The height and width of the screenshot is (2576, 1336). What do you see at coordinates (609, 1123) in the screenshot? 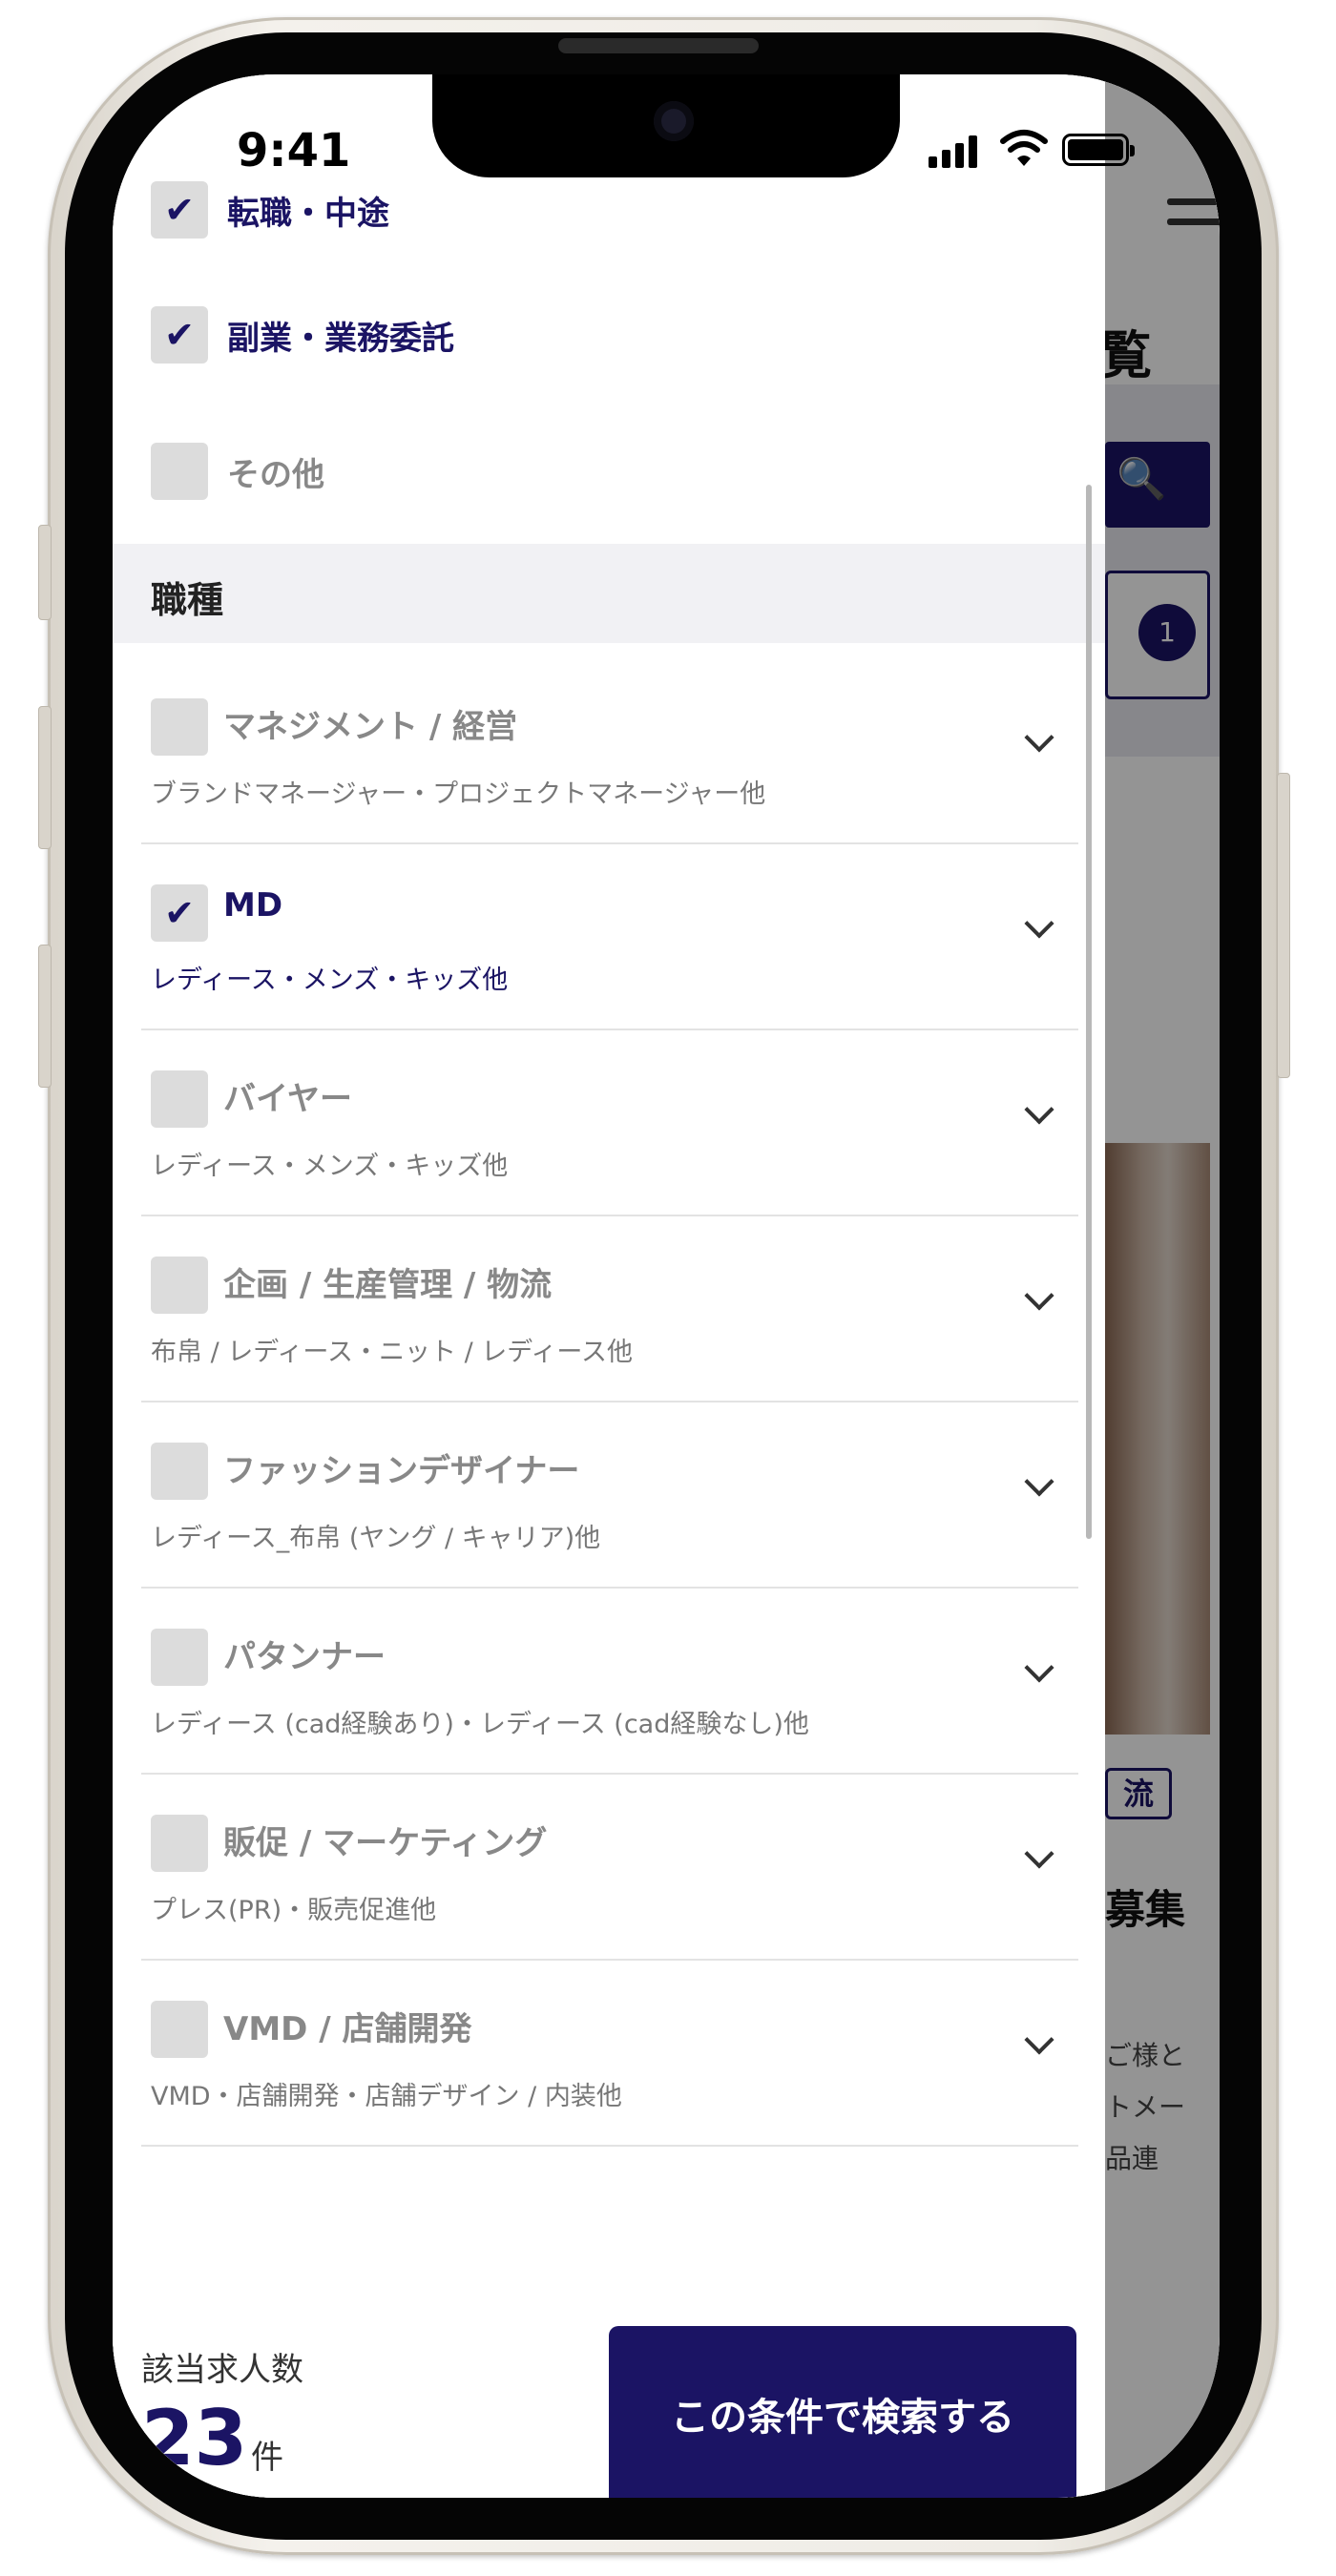
I see `occupation-item-buyer: バイヤー レディース・メンズ・キッズ他` at bounding box center [609, 1123].